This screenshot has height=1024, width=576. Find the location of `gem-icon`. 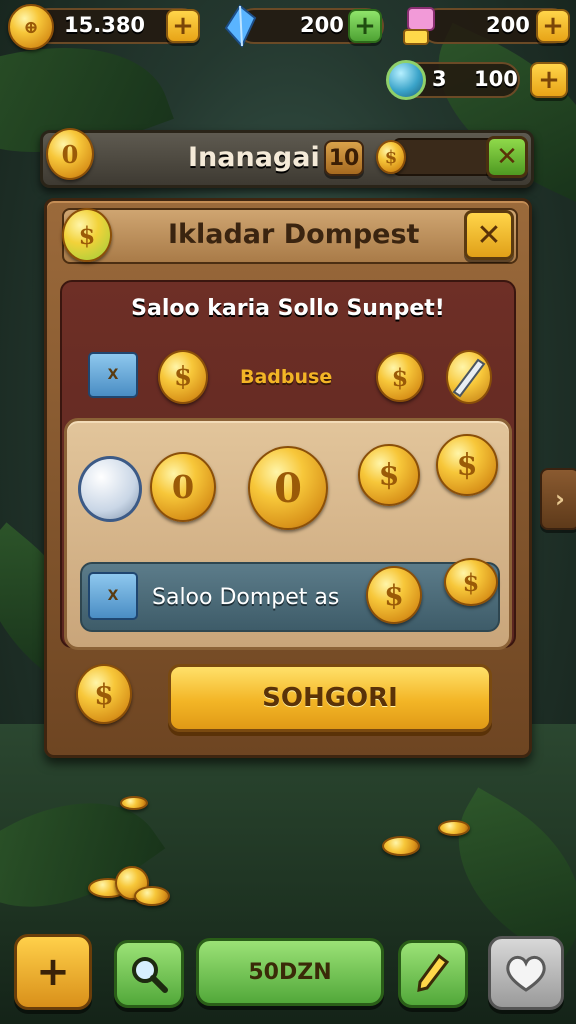

gem-icon is located at coordinates (240, 26).